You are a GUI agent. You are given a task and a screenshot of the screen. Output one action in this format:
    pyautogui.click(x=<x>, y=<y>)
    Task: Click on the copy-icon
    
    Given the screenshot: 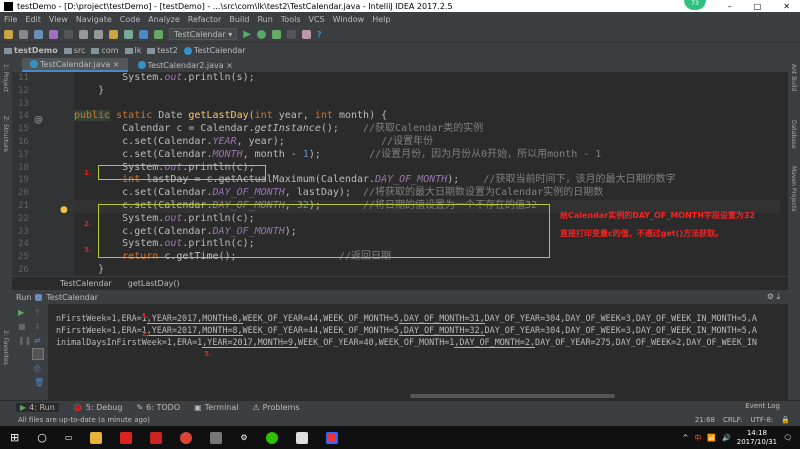 What is the action you would take?
    pyautogui.click(x=98, y=34)
    